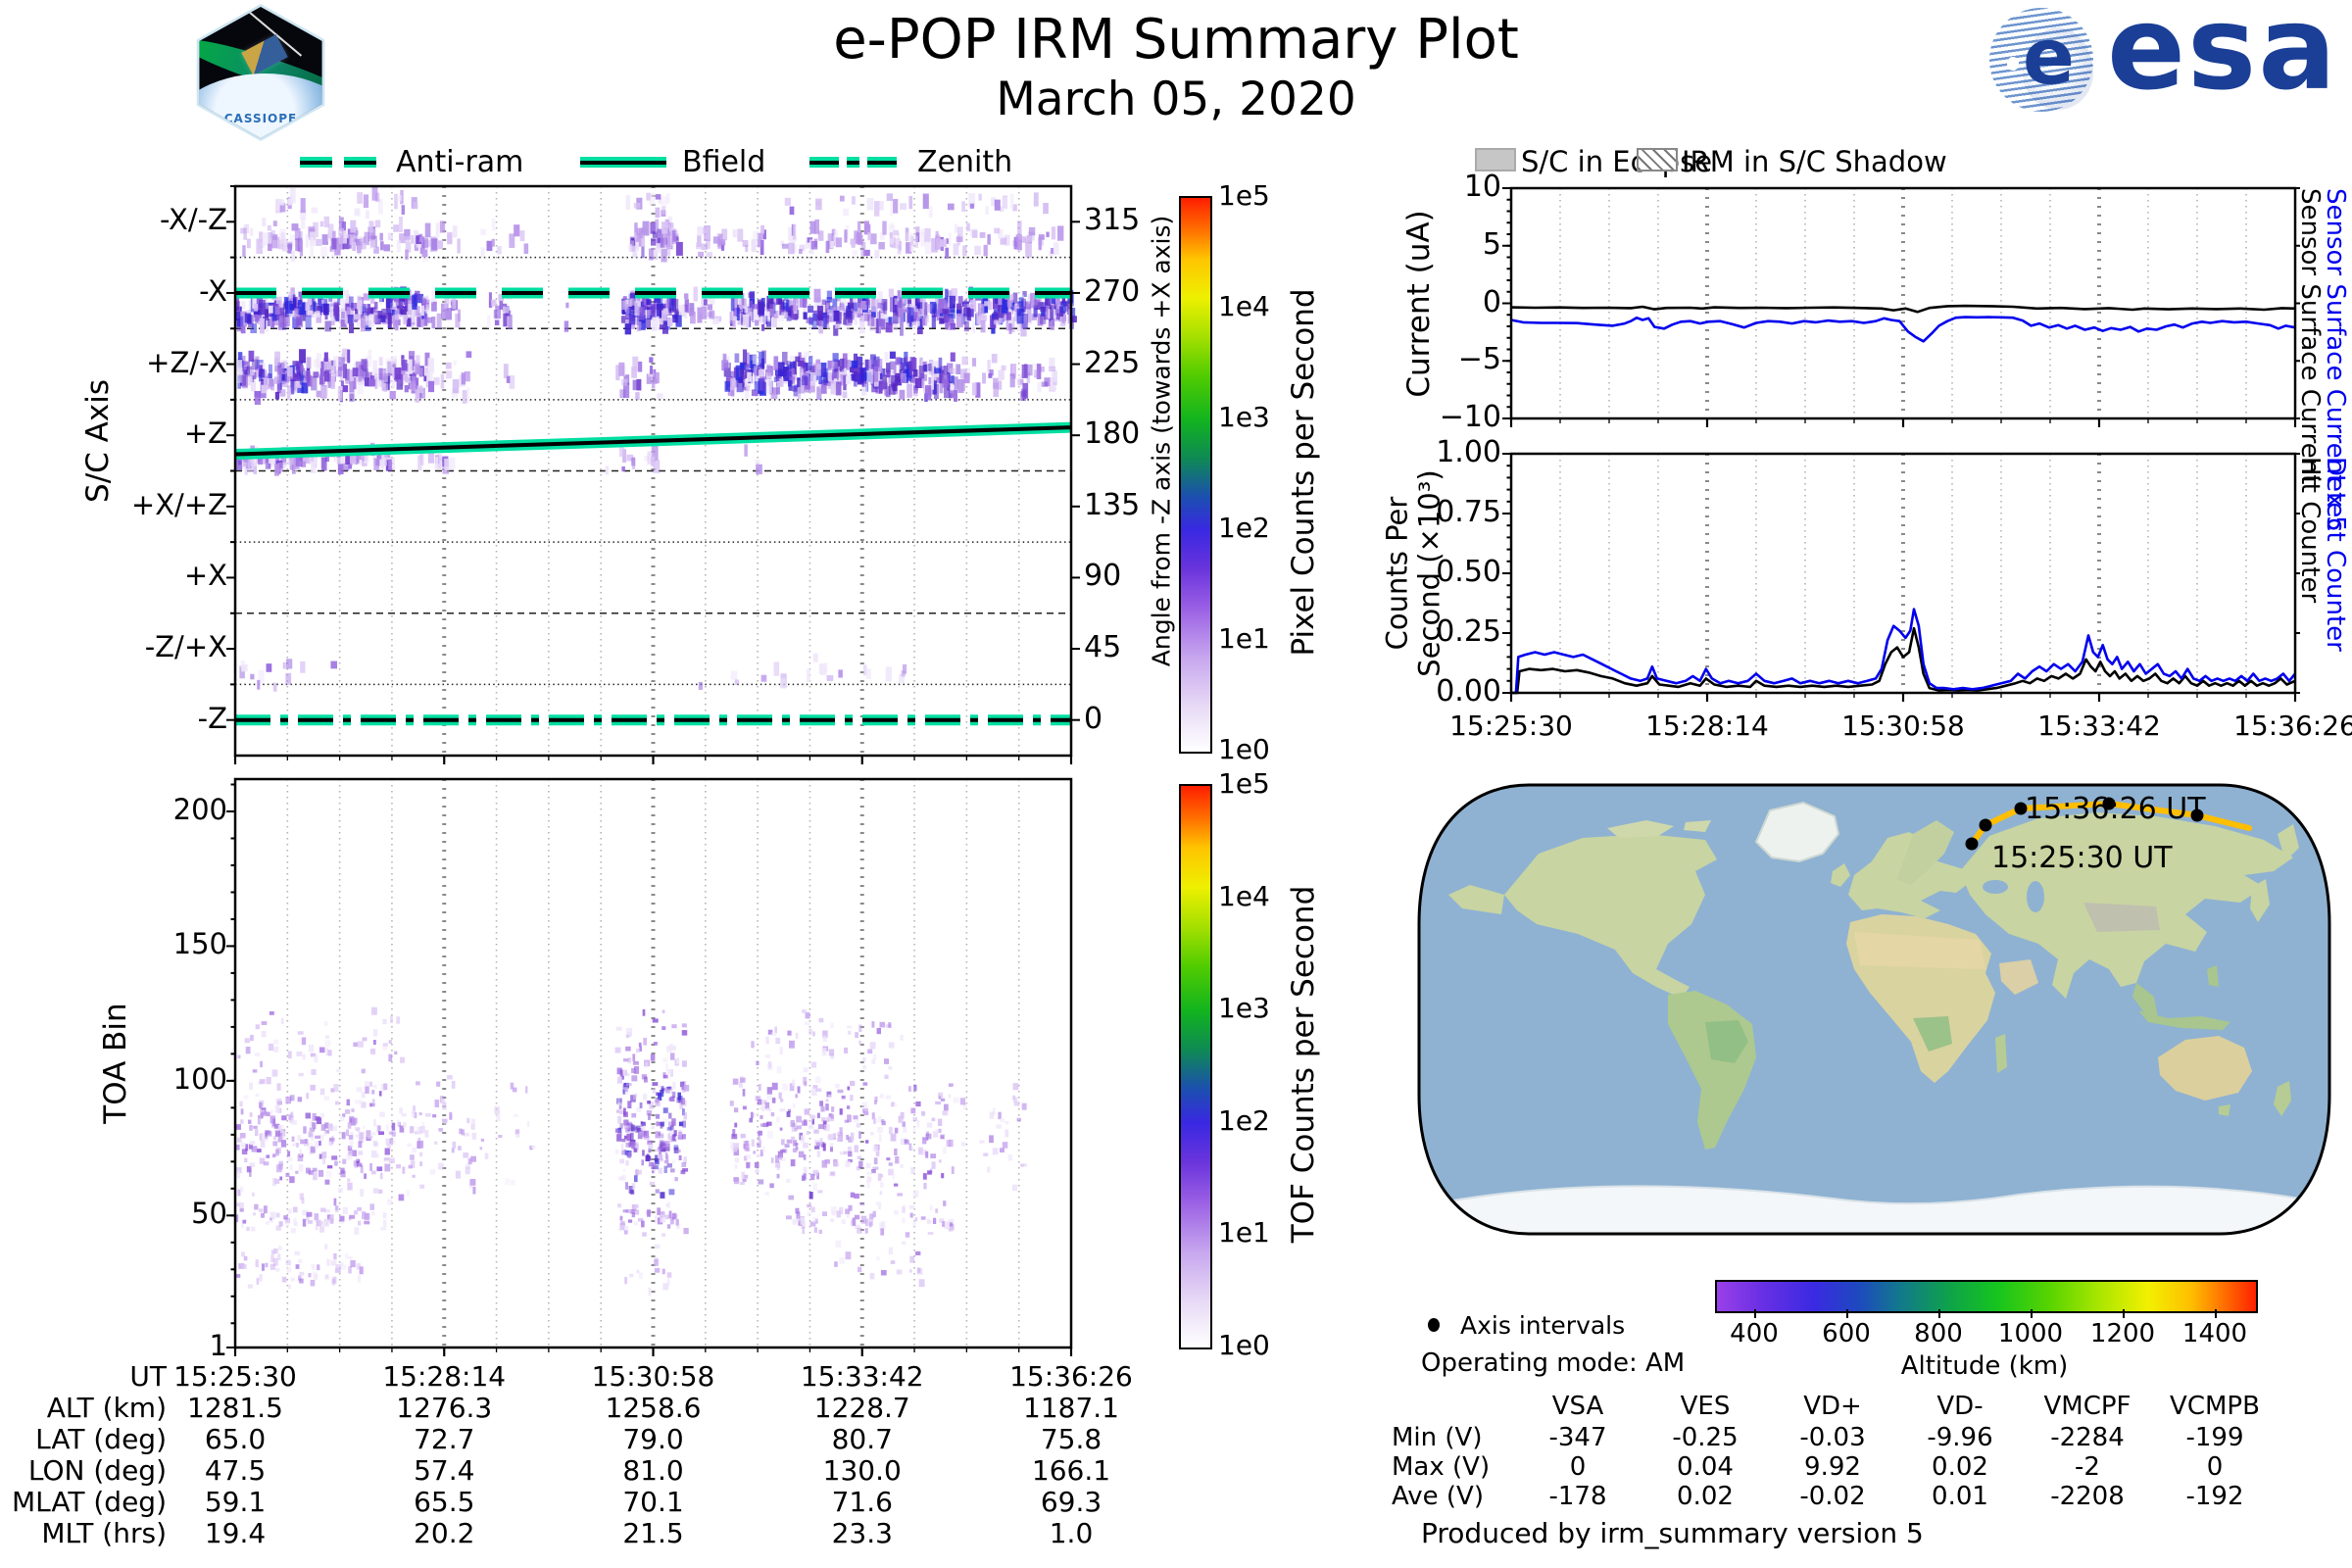  Describe the element at coordinates (2214, 1437) in the screenshot. I see `voltage-value: -199` at that location.